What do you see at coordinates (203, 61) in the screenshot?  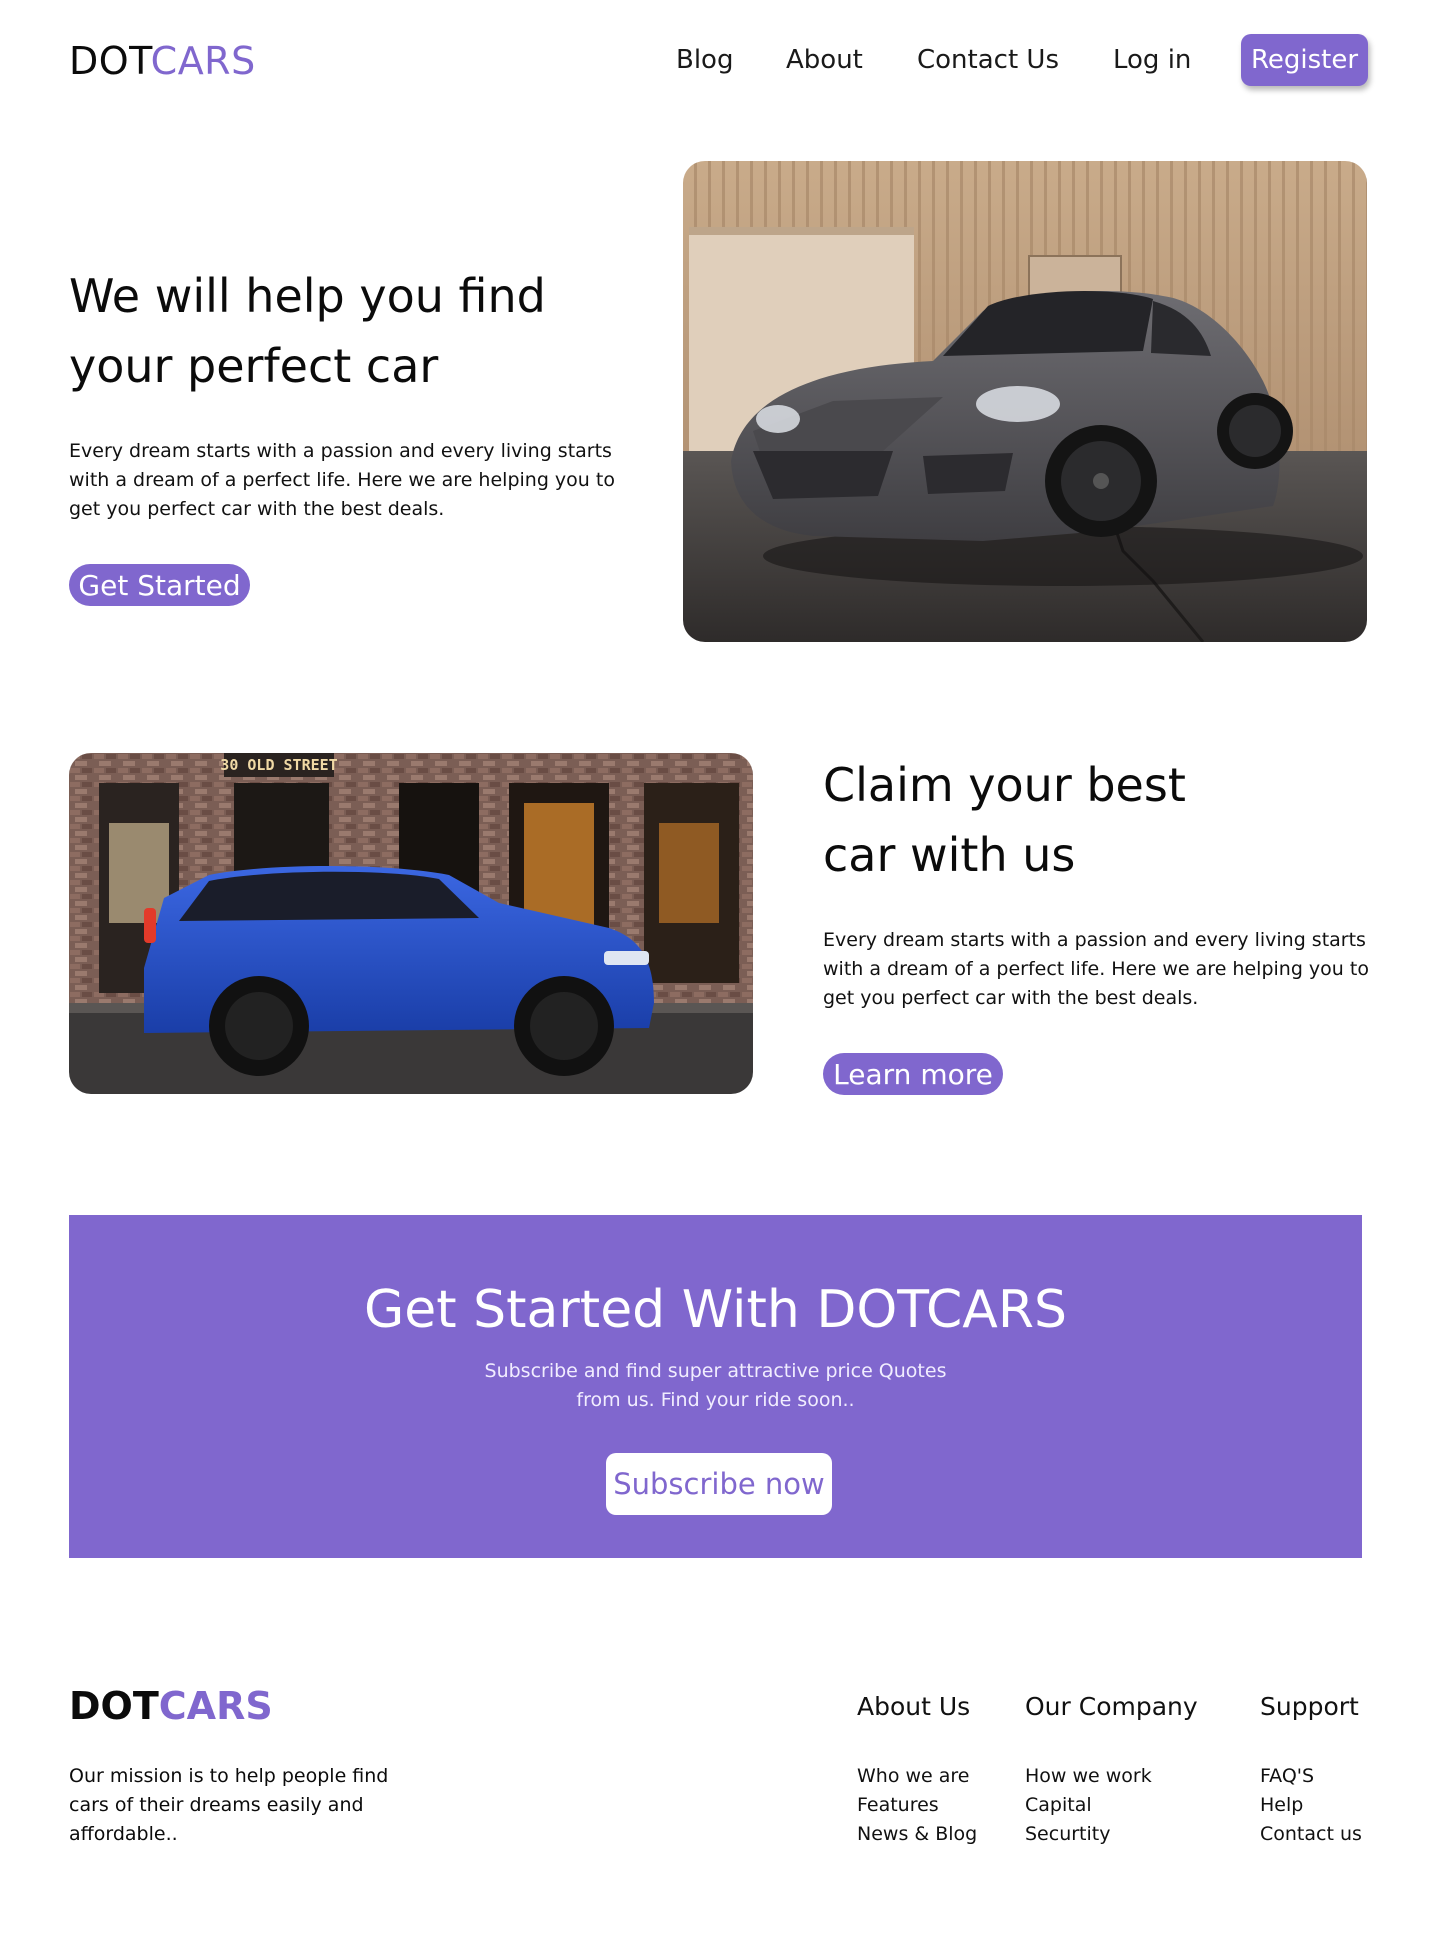 I see `logo-accent-text: CARS` at bounding box center [203, 61].